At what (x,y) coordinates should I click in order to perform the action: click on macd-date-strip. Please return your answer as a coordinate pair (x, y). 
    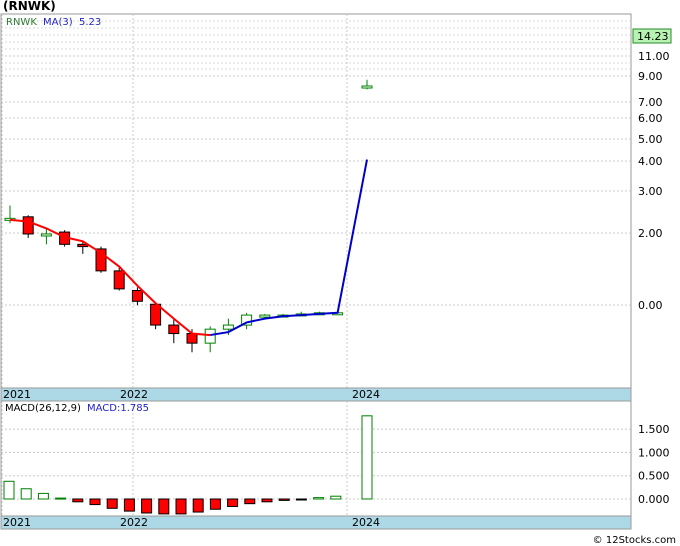
    Looking at the image, I should click on (316, 522).